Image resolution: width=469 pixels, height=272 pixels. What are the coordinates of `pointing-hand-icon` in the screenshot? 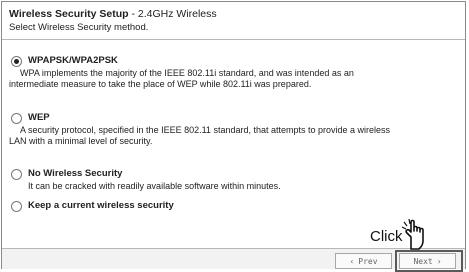 It's located at (412, 234).